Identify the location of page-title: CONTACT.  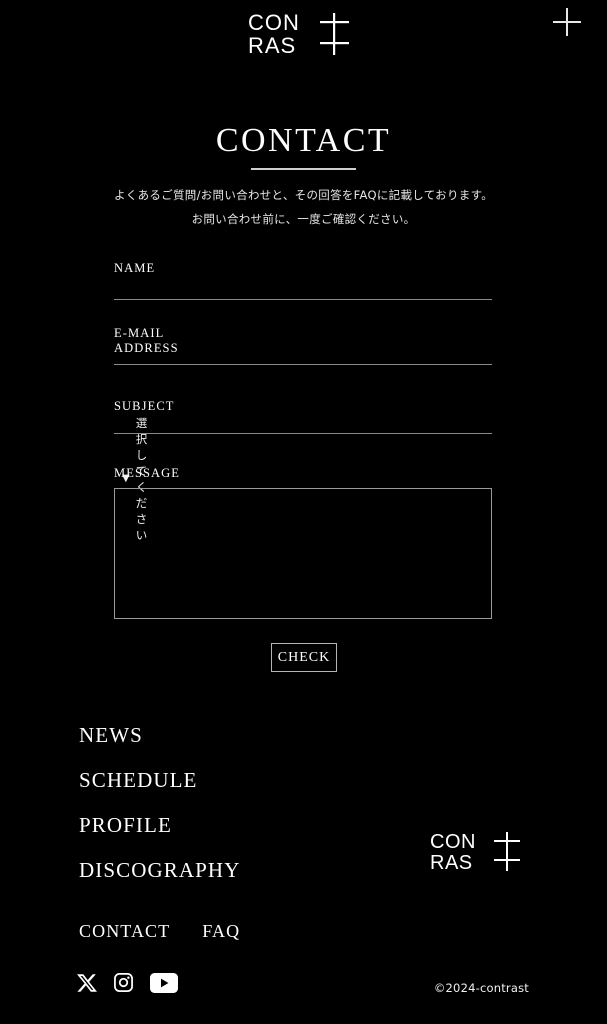
(303, 140).